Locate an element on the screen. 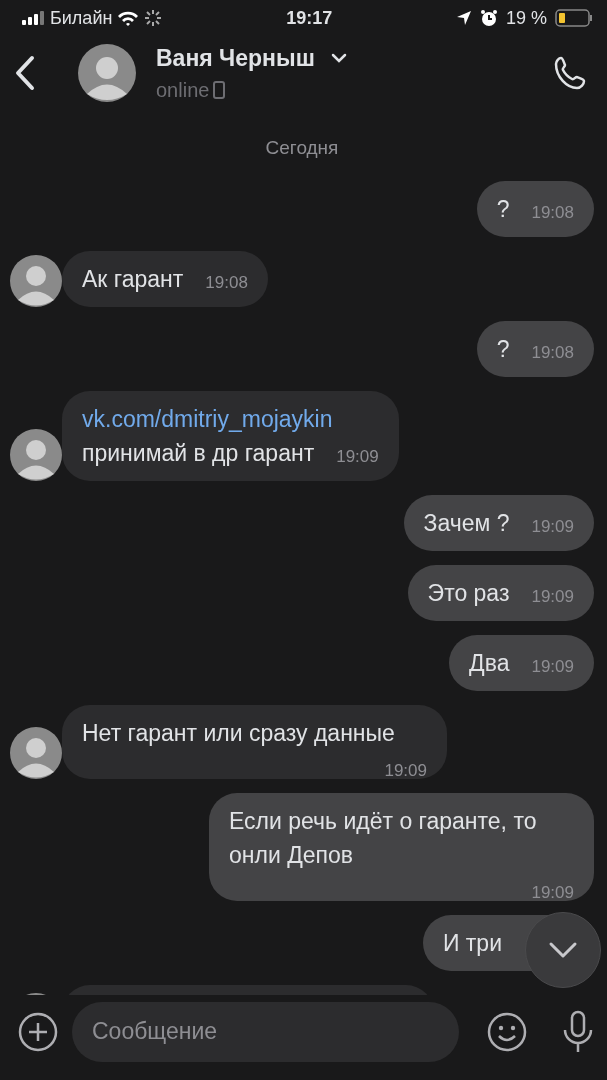  alarm-clock-icon is located at coordinates (488, 18).